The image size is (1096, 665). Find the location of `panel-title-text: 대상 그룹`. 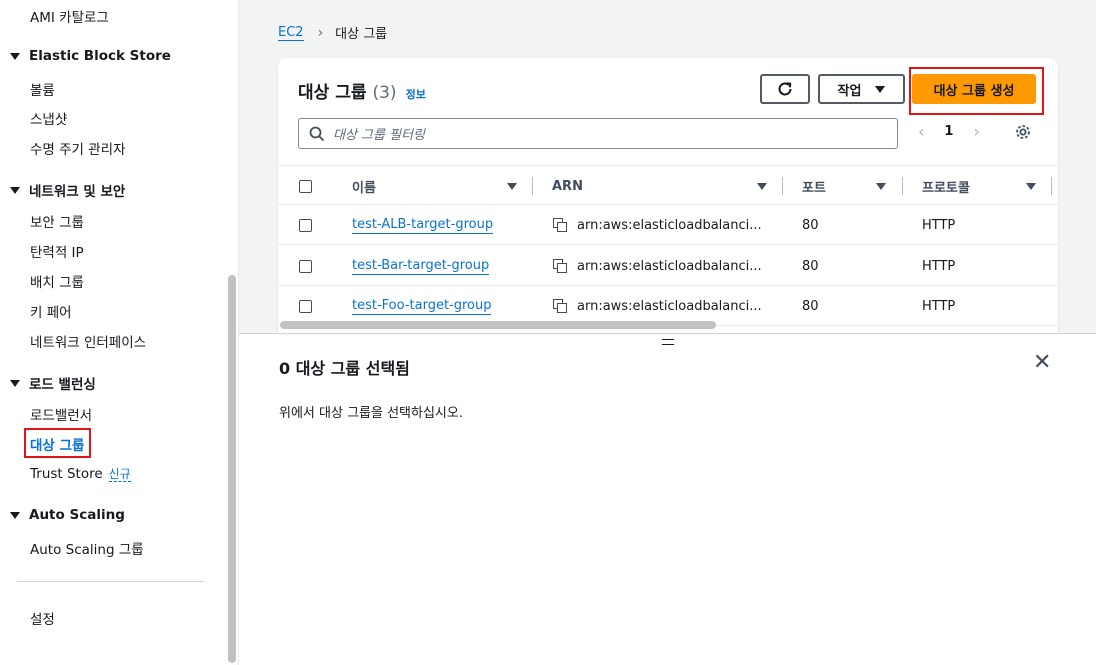

panel-title-text: 대상 그룹 is located at coordinates (332, 93).